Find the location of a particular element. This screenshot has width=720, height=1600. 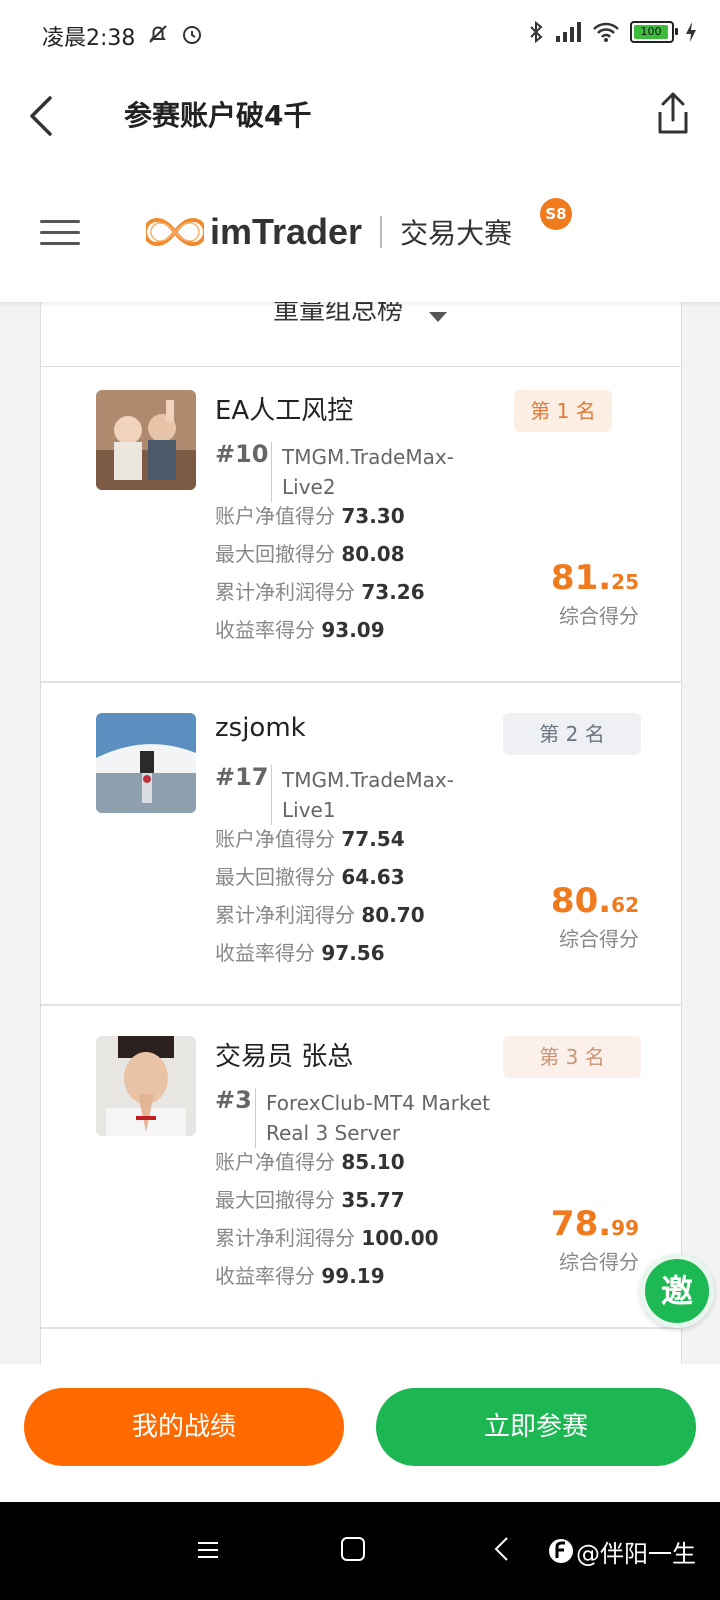

page-title: 参赛账户破4千 is located at coordinates (218, 115).